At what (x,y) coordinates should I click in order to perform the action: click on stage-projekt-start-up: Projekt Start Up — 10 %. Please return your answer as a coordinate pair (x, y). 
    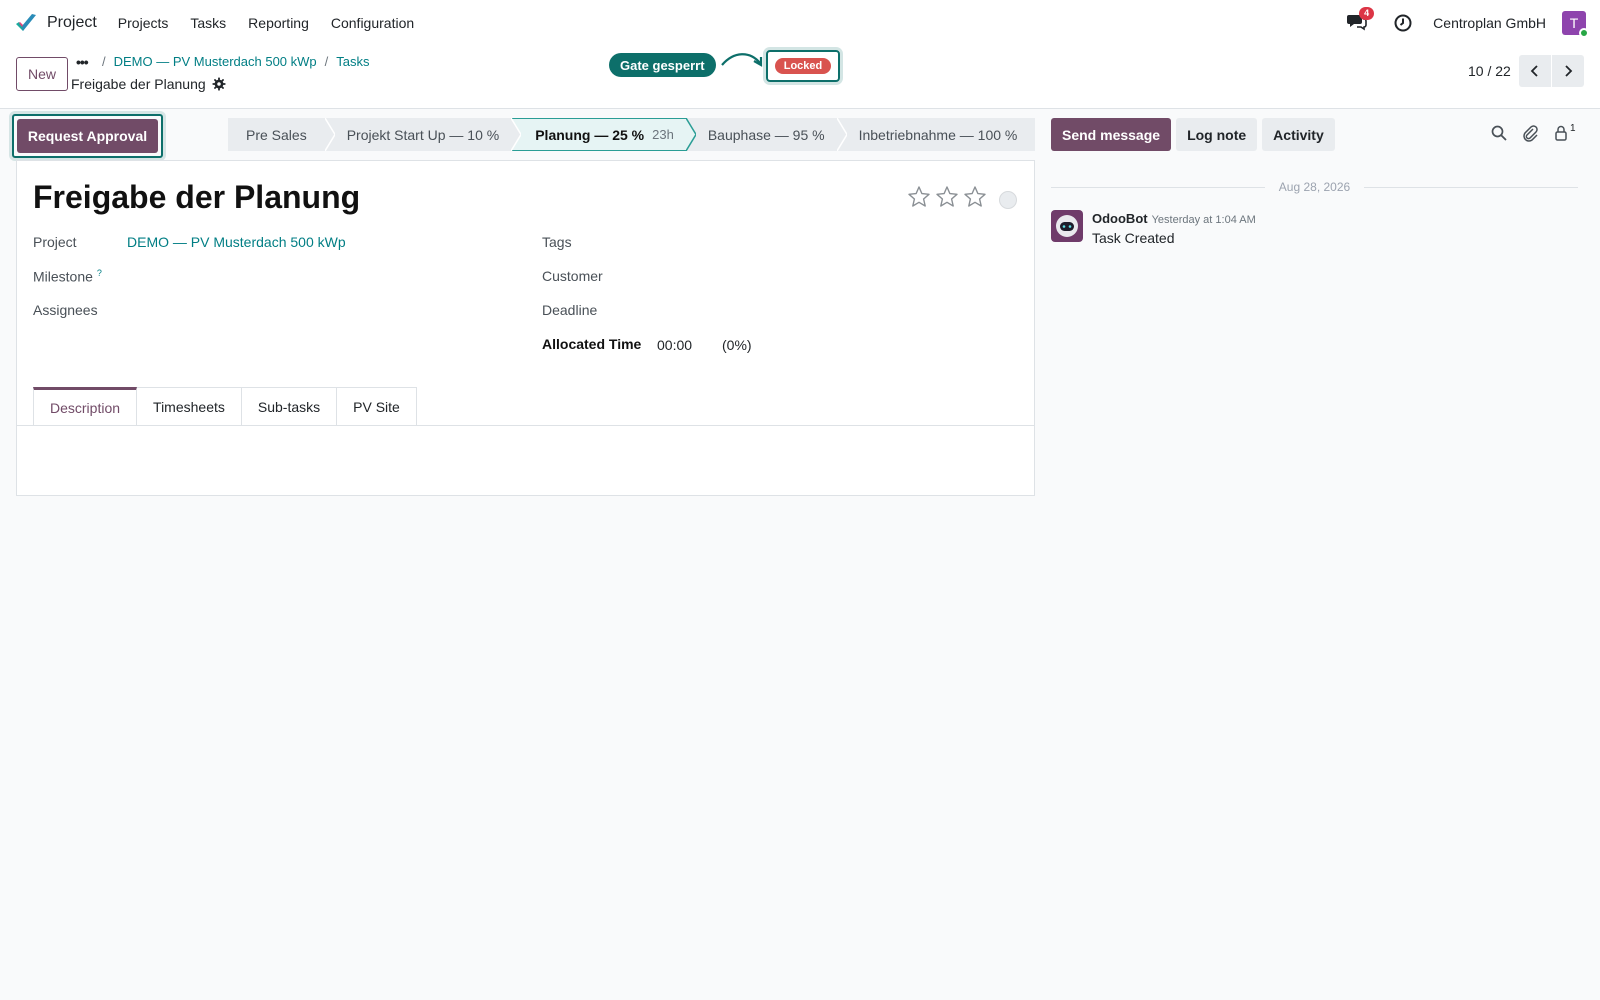
    Looking at the image, I should click on (423, 134).